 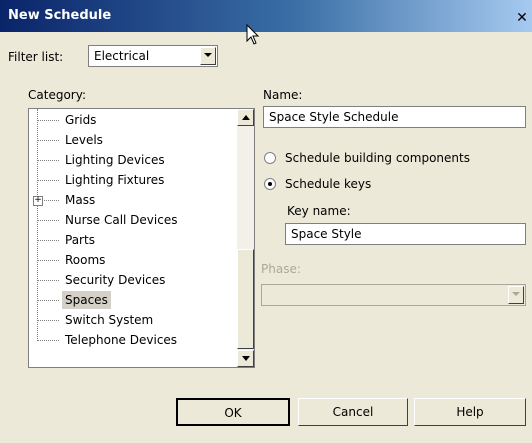 I want to click on filter-list-label: Filter list:, so click(x=36, y=57).